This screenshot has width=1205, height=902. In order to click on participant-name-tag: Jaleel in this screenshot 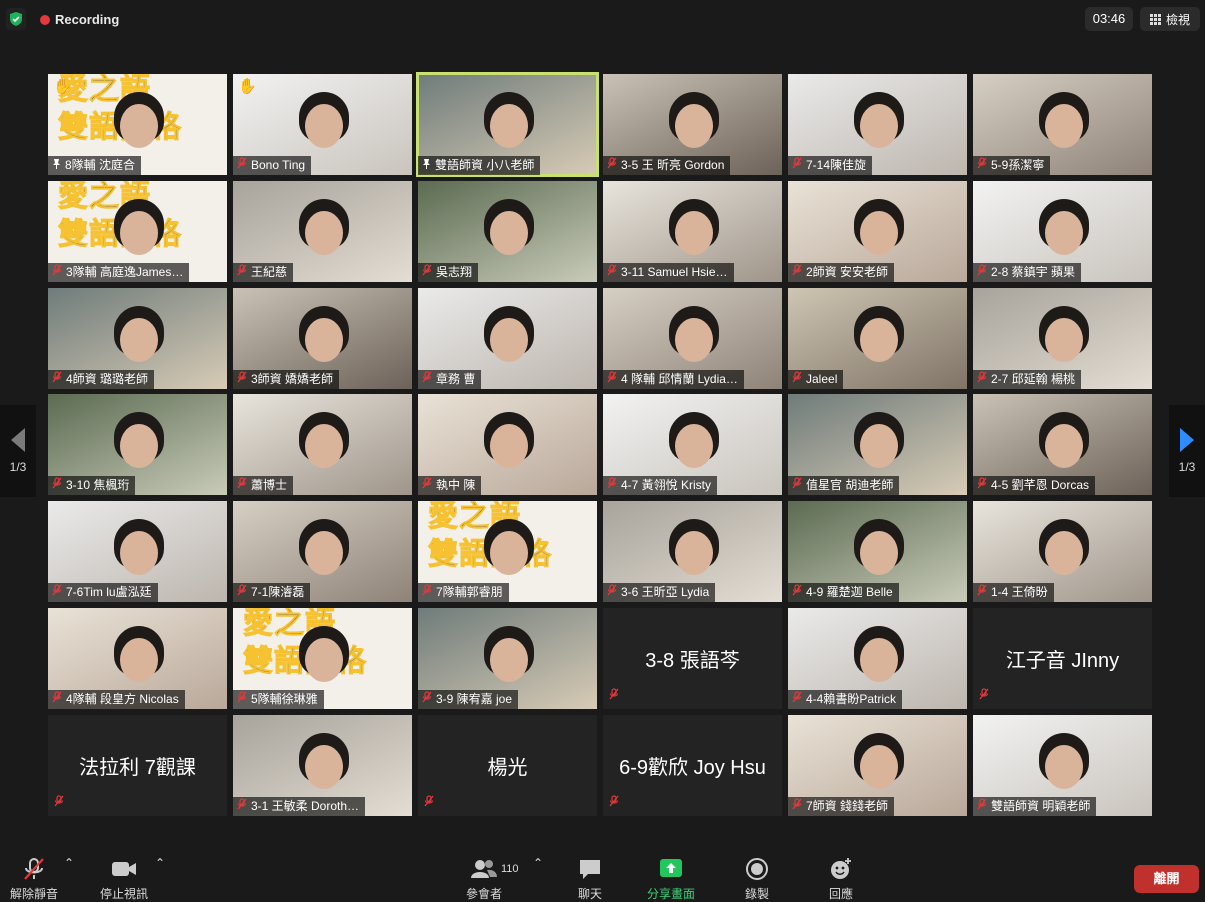, I will do `click(816, 379)`.